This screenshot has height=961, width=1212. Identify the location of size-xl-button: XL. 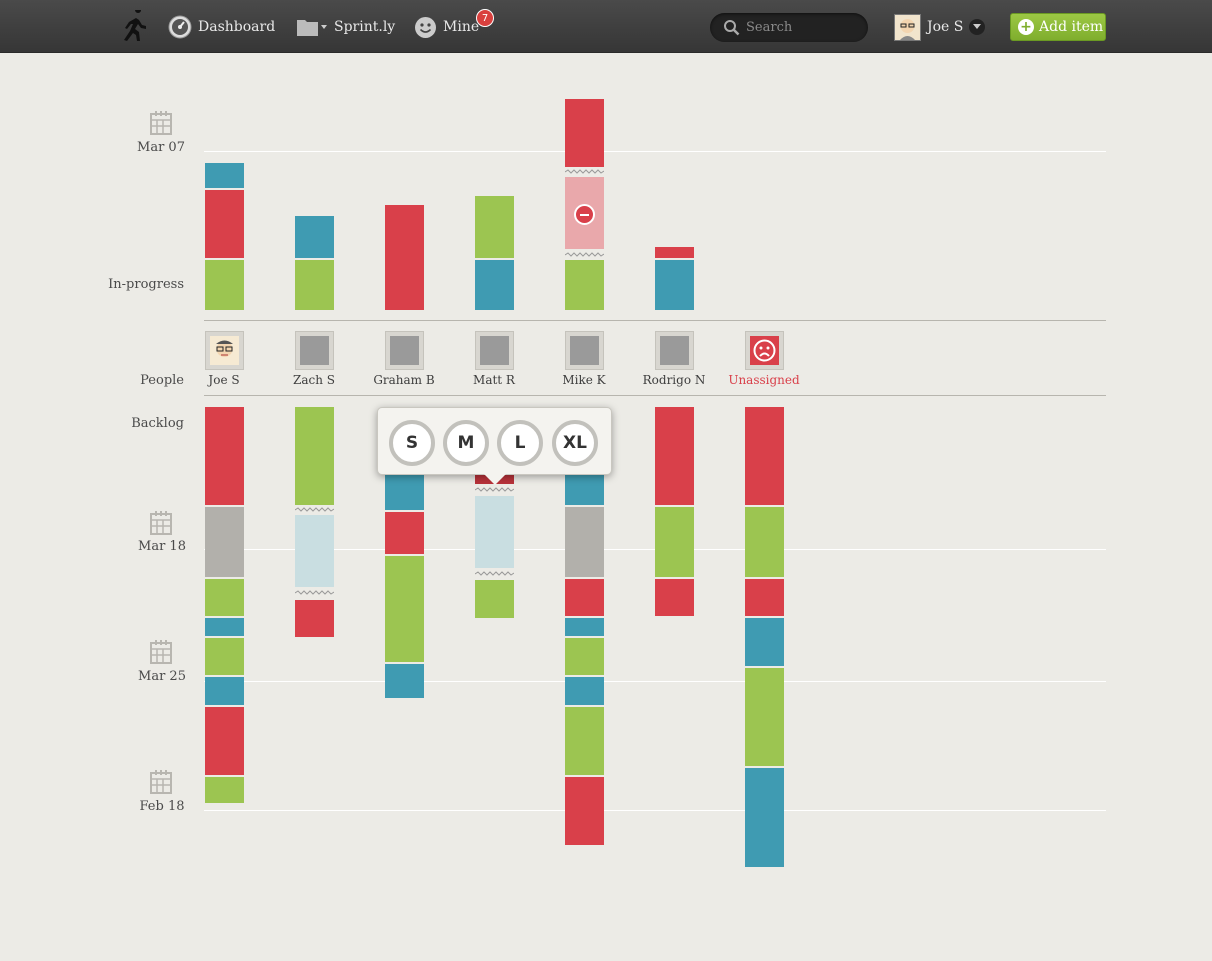
(575, 443).